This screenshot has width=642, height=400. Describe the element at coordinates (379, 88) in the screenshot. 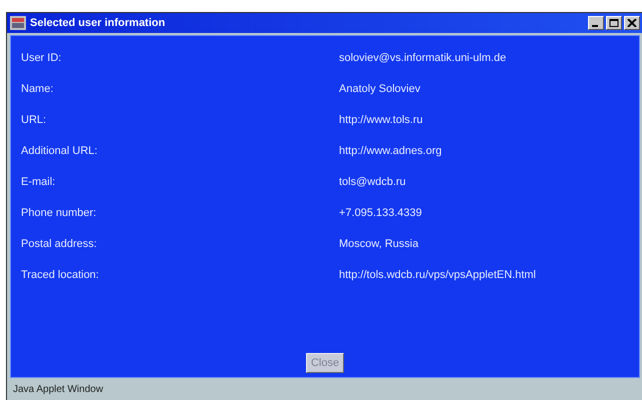

I see `field-value: Anatoly Soloviev` at that location.